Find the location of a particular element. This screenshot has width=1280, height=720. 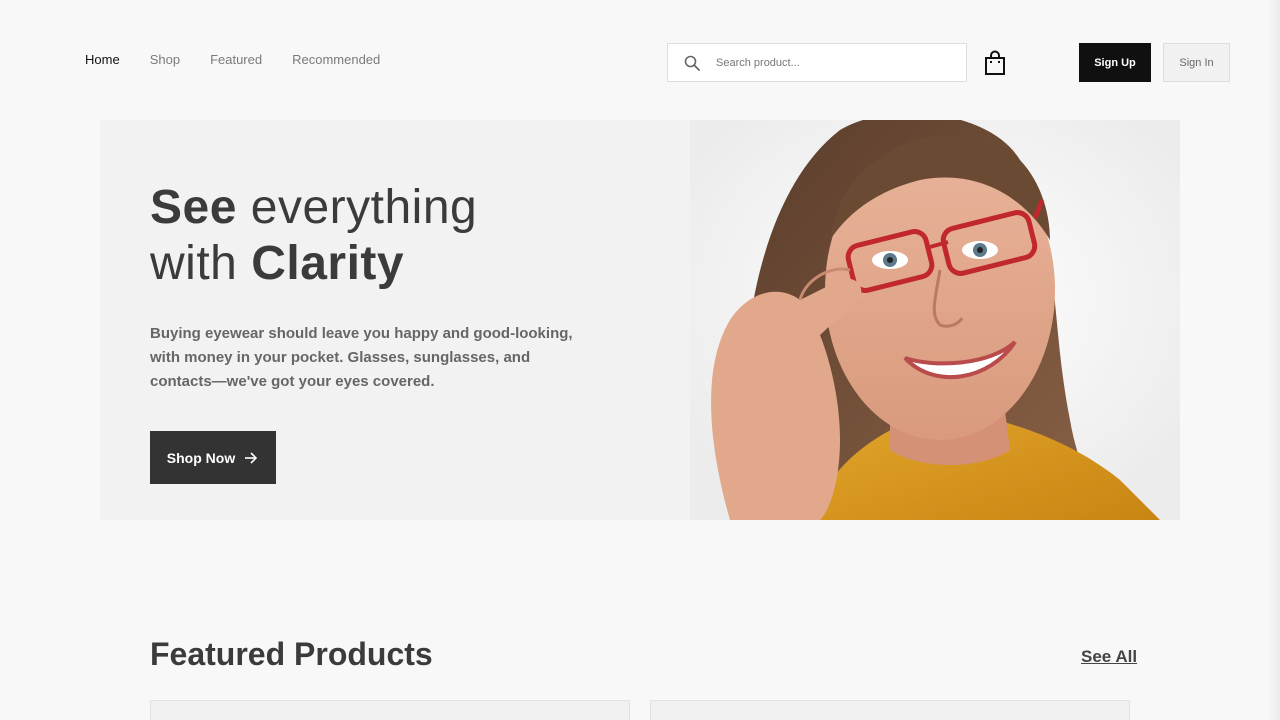

sign-in-button: Sign In is located at coordinates (1196, 62).